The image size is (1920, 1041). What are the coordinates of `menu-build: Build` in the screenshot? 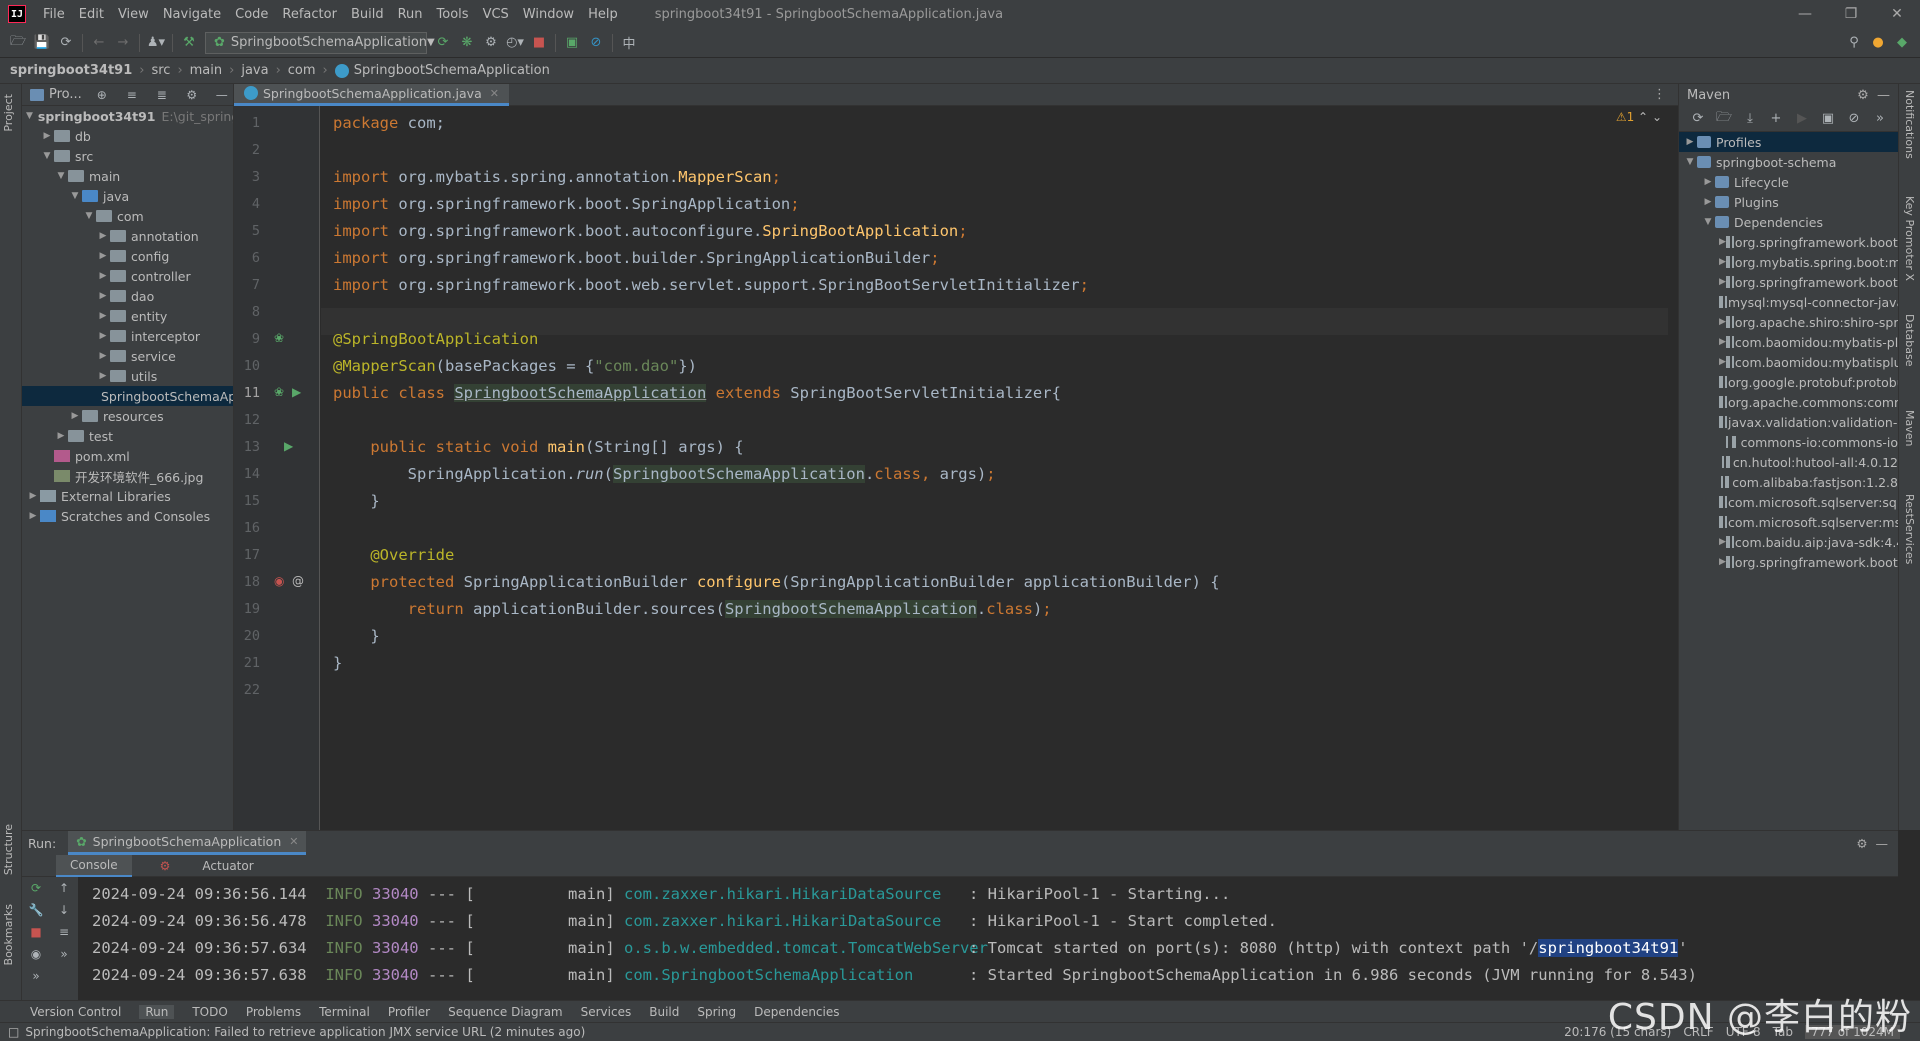 It's located at (367, 14).